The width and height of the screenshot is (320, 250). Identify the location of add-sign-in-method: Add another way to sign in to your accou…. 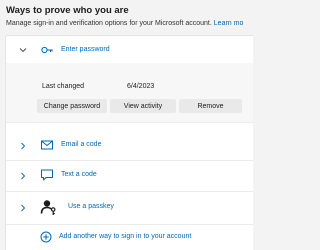
(129, 238).